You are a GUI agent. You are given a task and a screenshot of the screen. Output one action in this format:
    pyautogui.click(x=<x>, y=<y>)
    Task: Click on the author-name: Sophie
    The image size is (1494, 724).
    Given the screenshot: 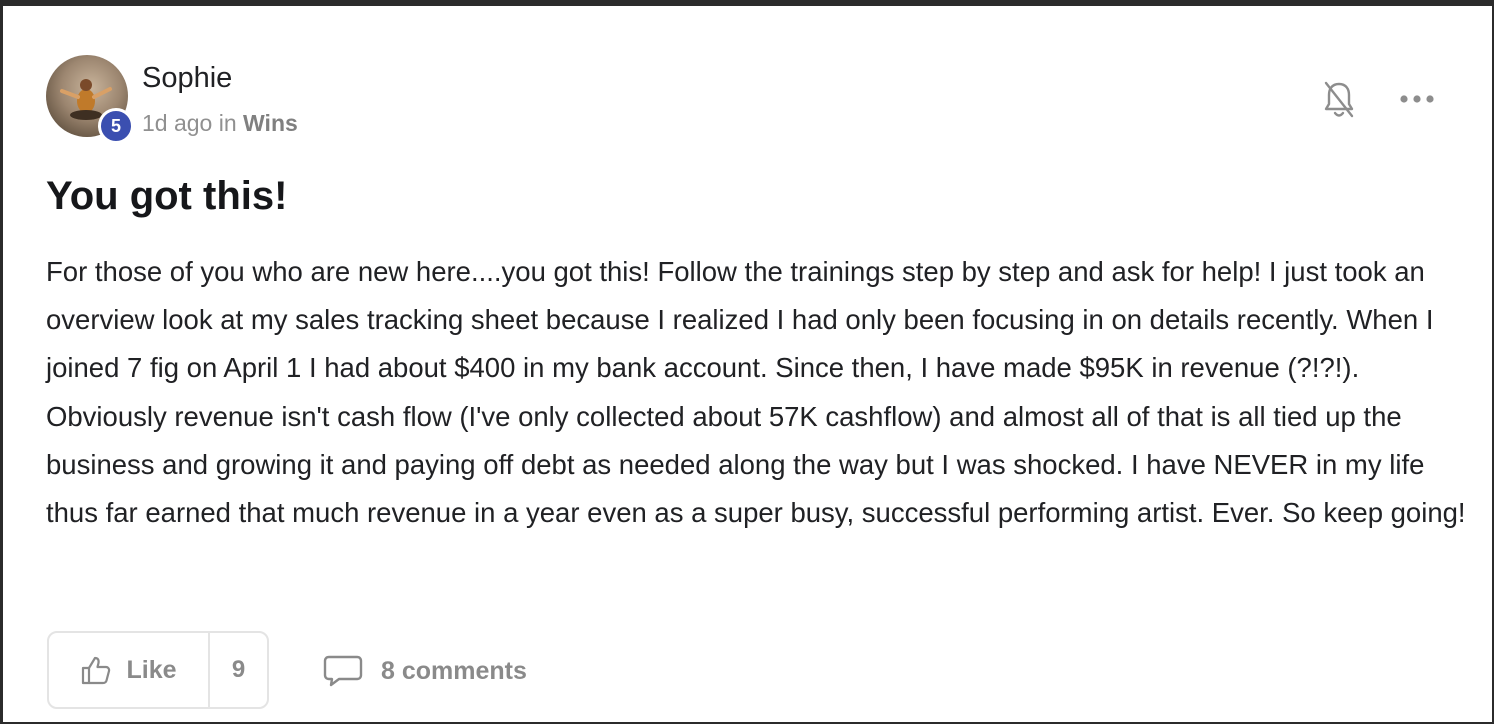 What is the action you would take?
    pyautogui.click(x=187, y=78)
    